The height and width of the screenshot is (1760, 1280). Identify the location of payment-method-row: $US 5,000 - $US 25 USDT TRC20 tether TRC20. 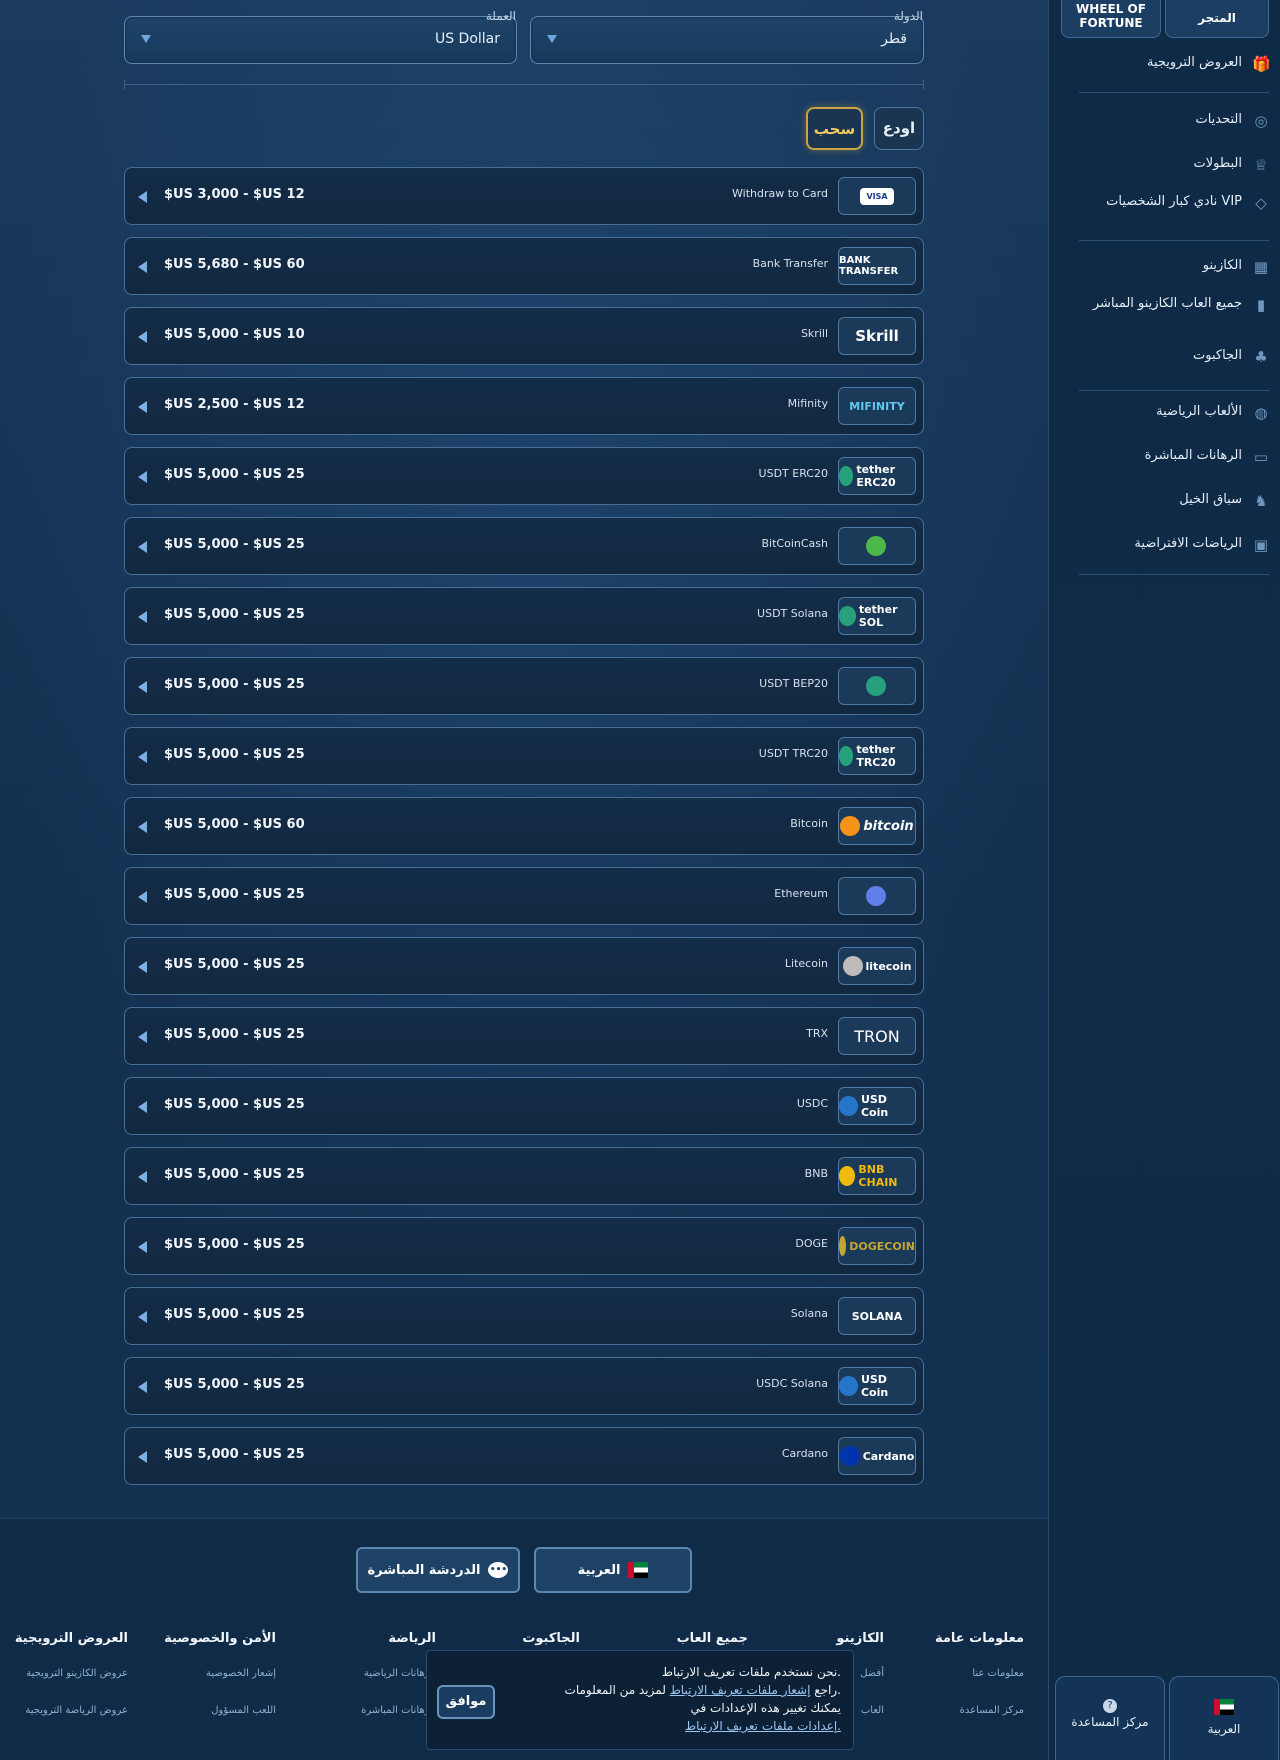
(524, 756).